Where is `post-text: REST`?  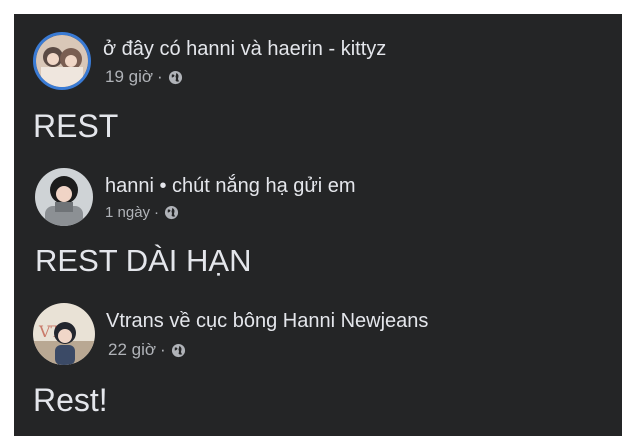 post-text: REST is located at coordinates (76, 126).